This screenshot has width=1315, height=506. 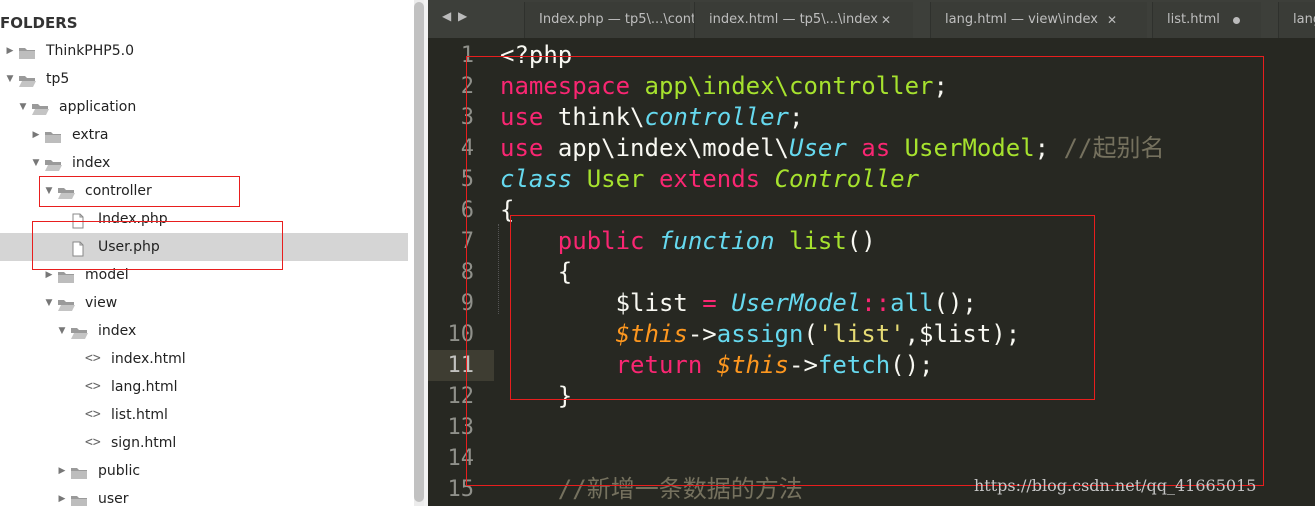 I want to click on tab-list-html: list.html, so click(x=1206, y=20).